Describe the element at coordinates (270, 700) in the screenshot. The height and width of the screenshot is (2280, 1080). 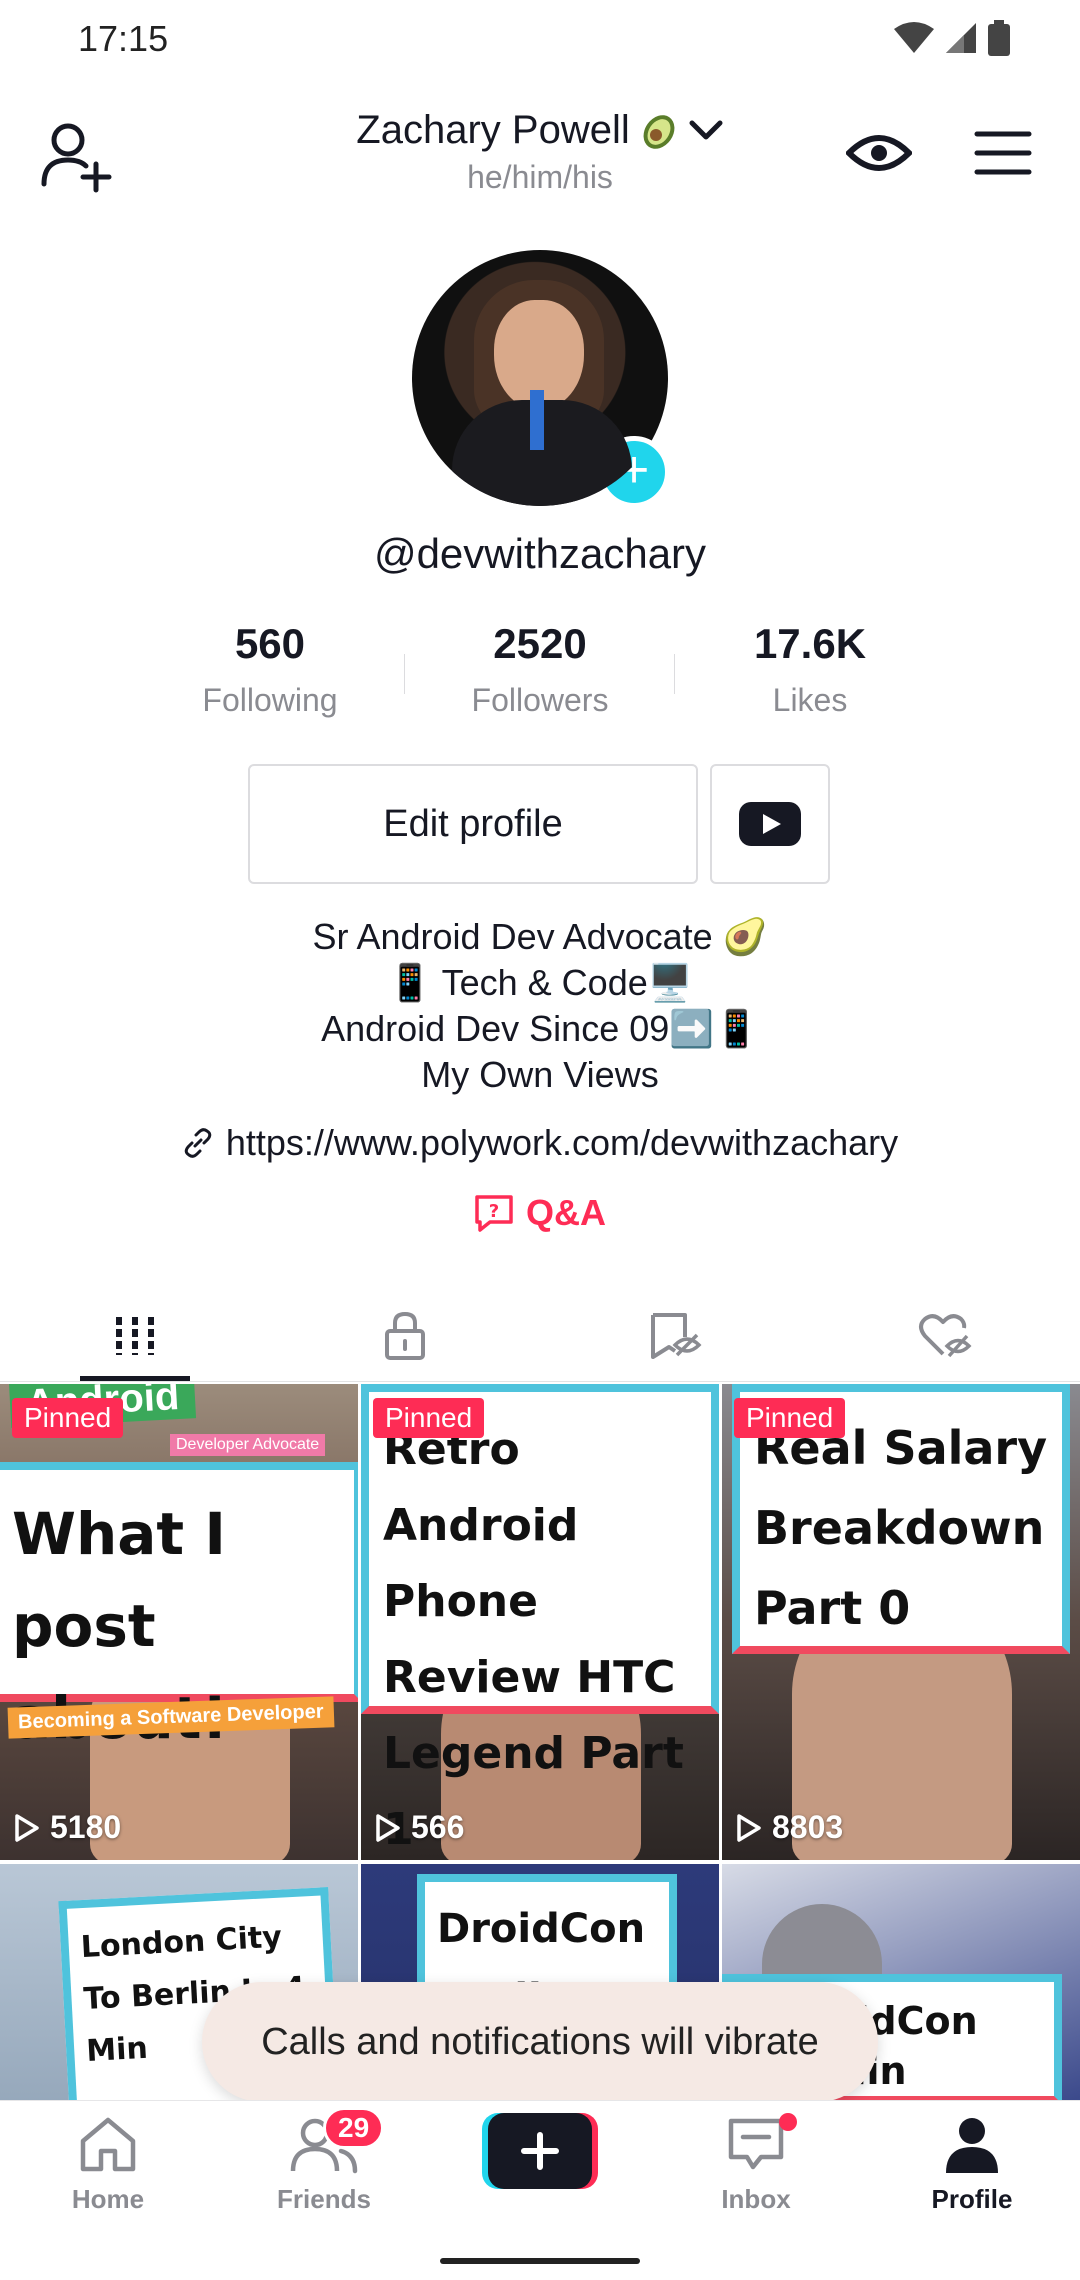
I see `stat-label: Following` at that location.